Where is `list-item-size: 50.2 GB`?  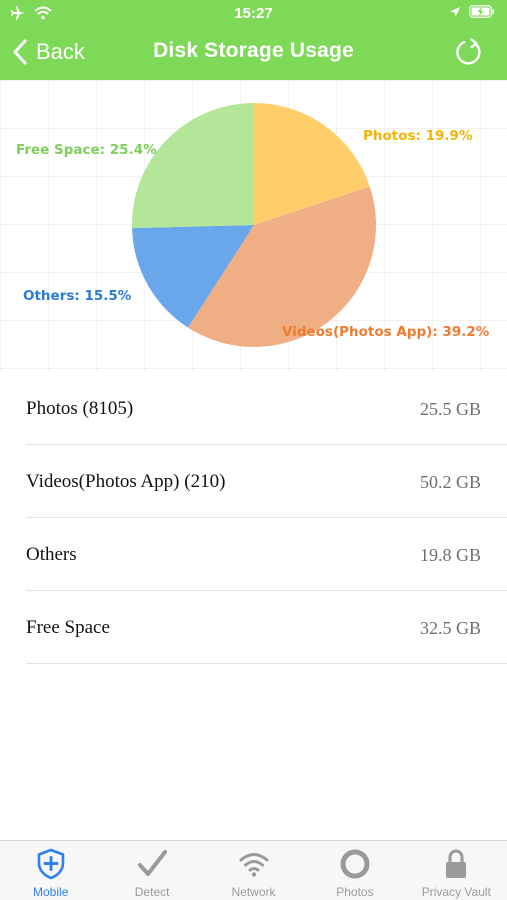 list-item-size: 50.2 GB is located at coordinates (450, 482).